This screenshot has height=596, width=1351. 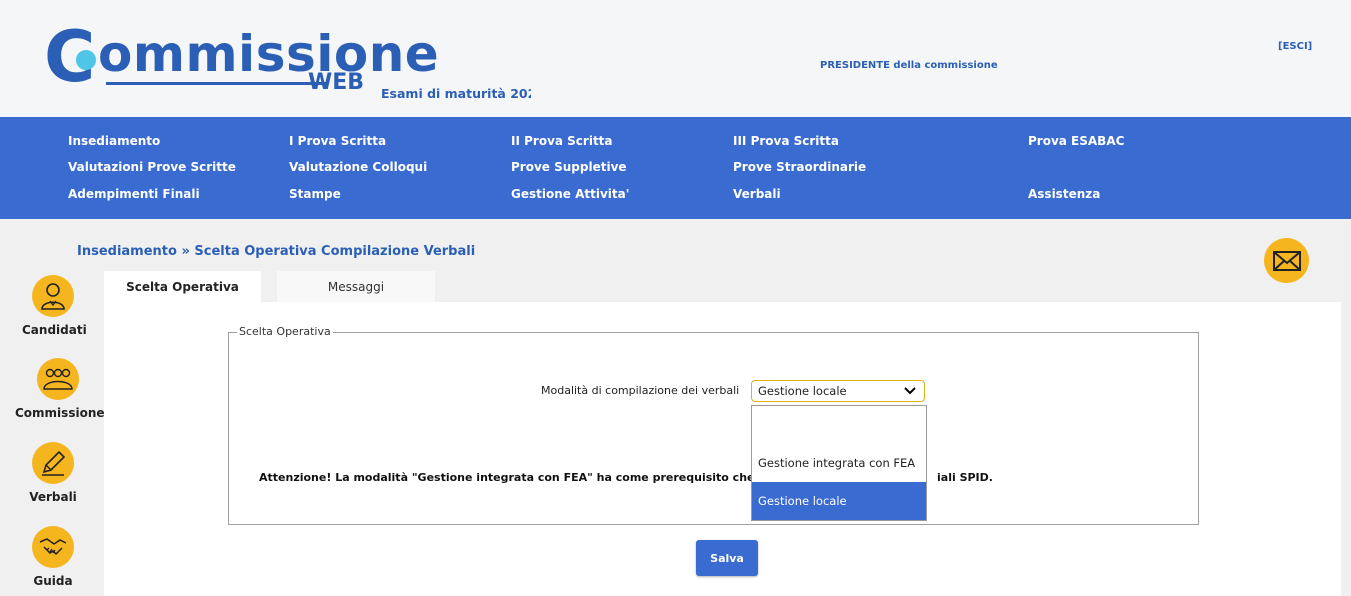 I want to click on logo-underline, so click(x=216, y=83).